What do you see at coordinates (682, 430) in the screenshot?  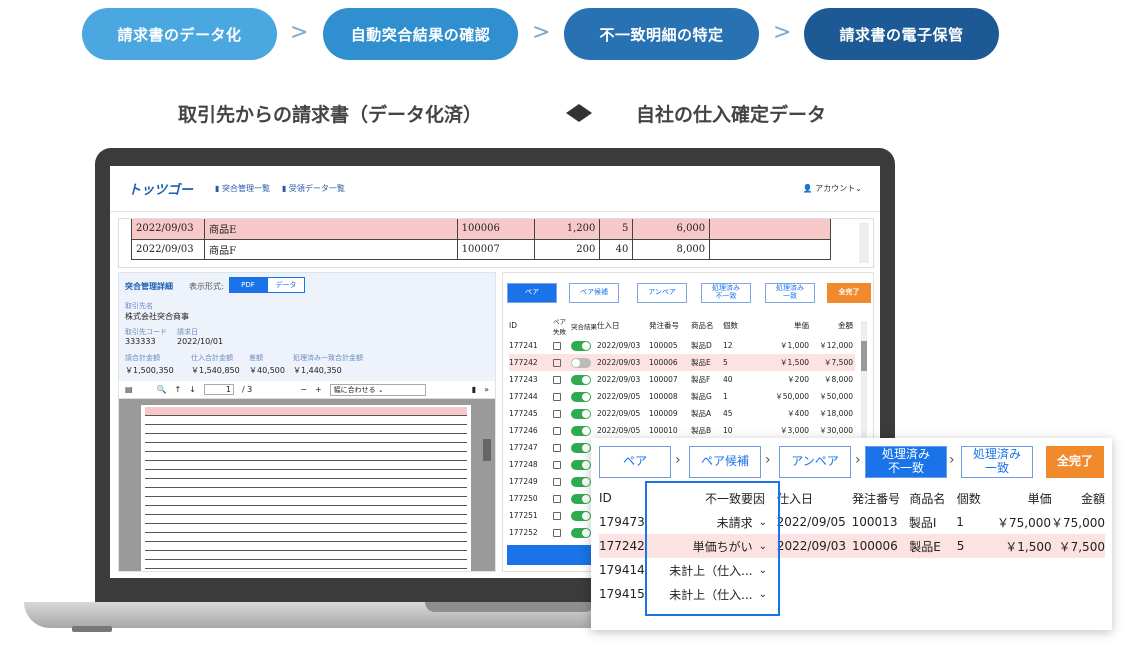 I see `table-row: 177246 2022/09/05 100010 製品B 10 ￥3,000 ￥30,000` at bounding box center [682, 430].